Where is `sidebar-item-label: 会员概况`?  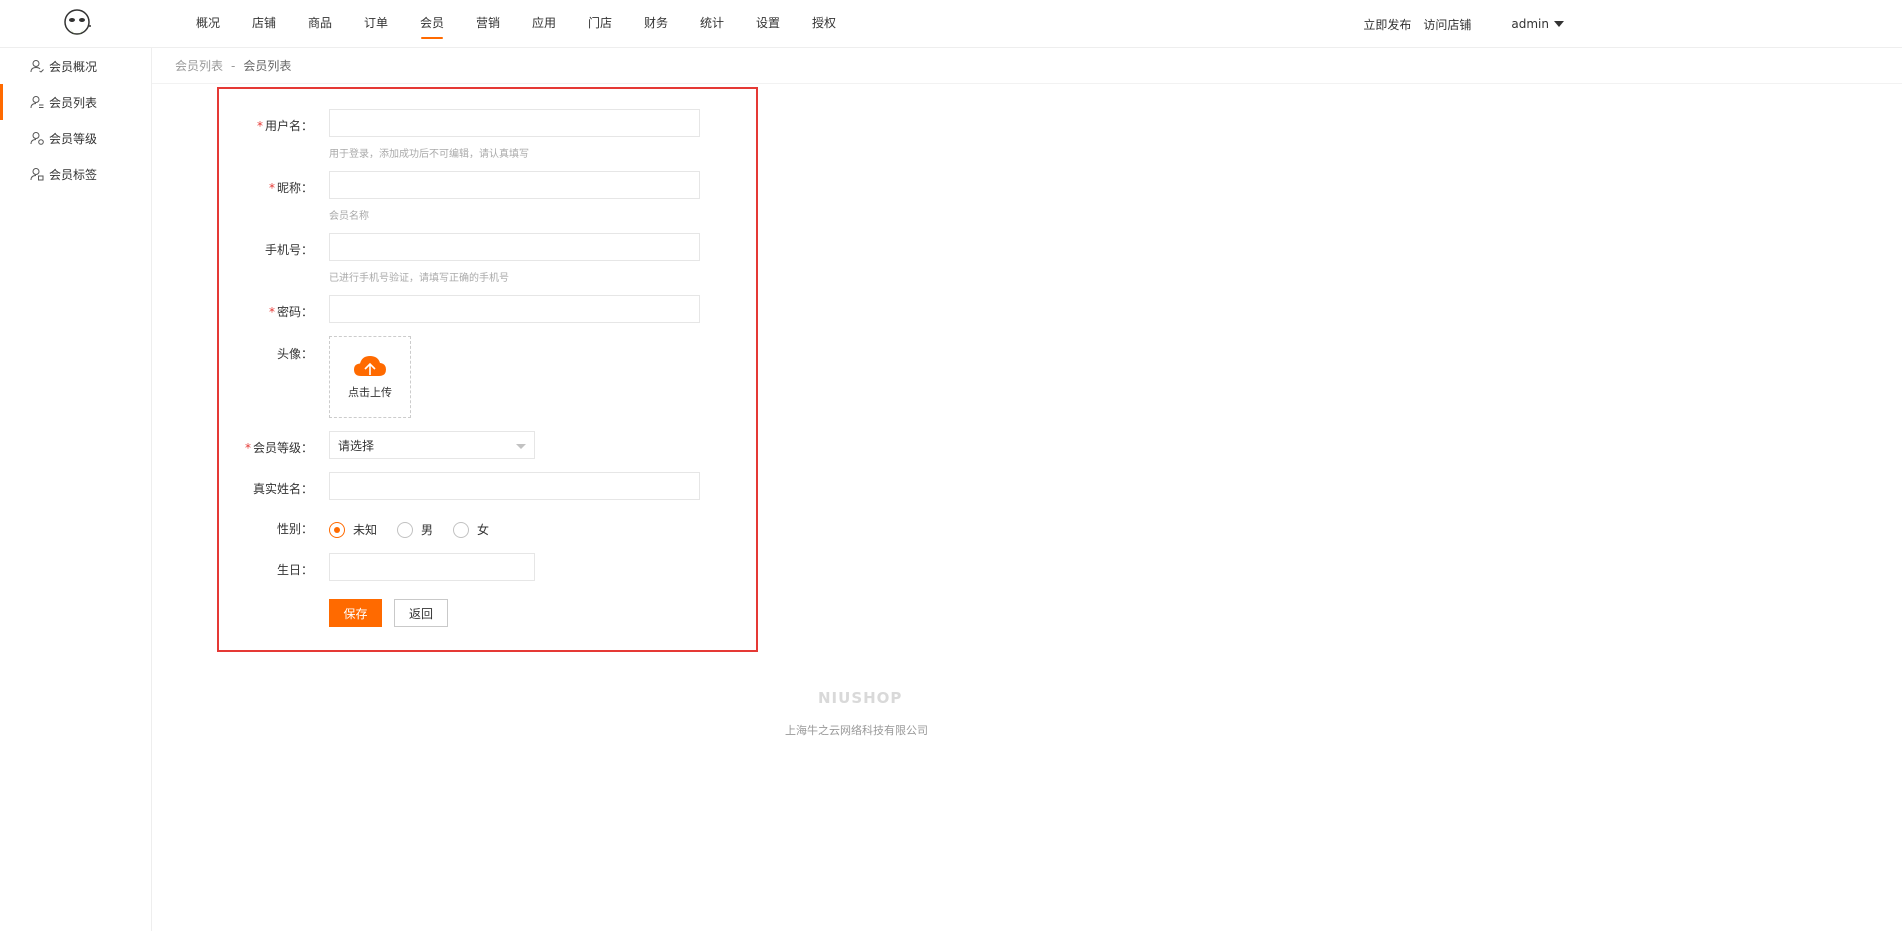 sidebar-item-label: 会员概况 is located at coordinates (73, 66).